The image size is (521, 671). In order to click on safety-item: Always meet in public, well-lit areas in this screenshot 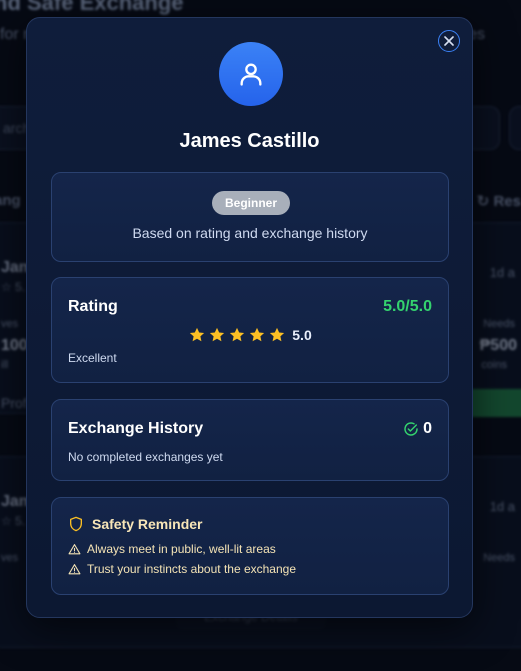, I will do `click(172, 549)`.